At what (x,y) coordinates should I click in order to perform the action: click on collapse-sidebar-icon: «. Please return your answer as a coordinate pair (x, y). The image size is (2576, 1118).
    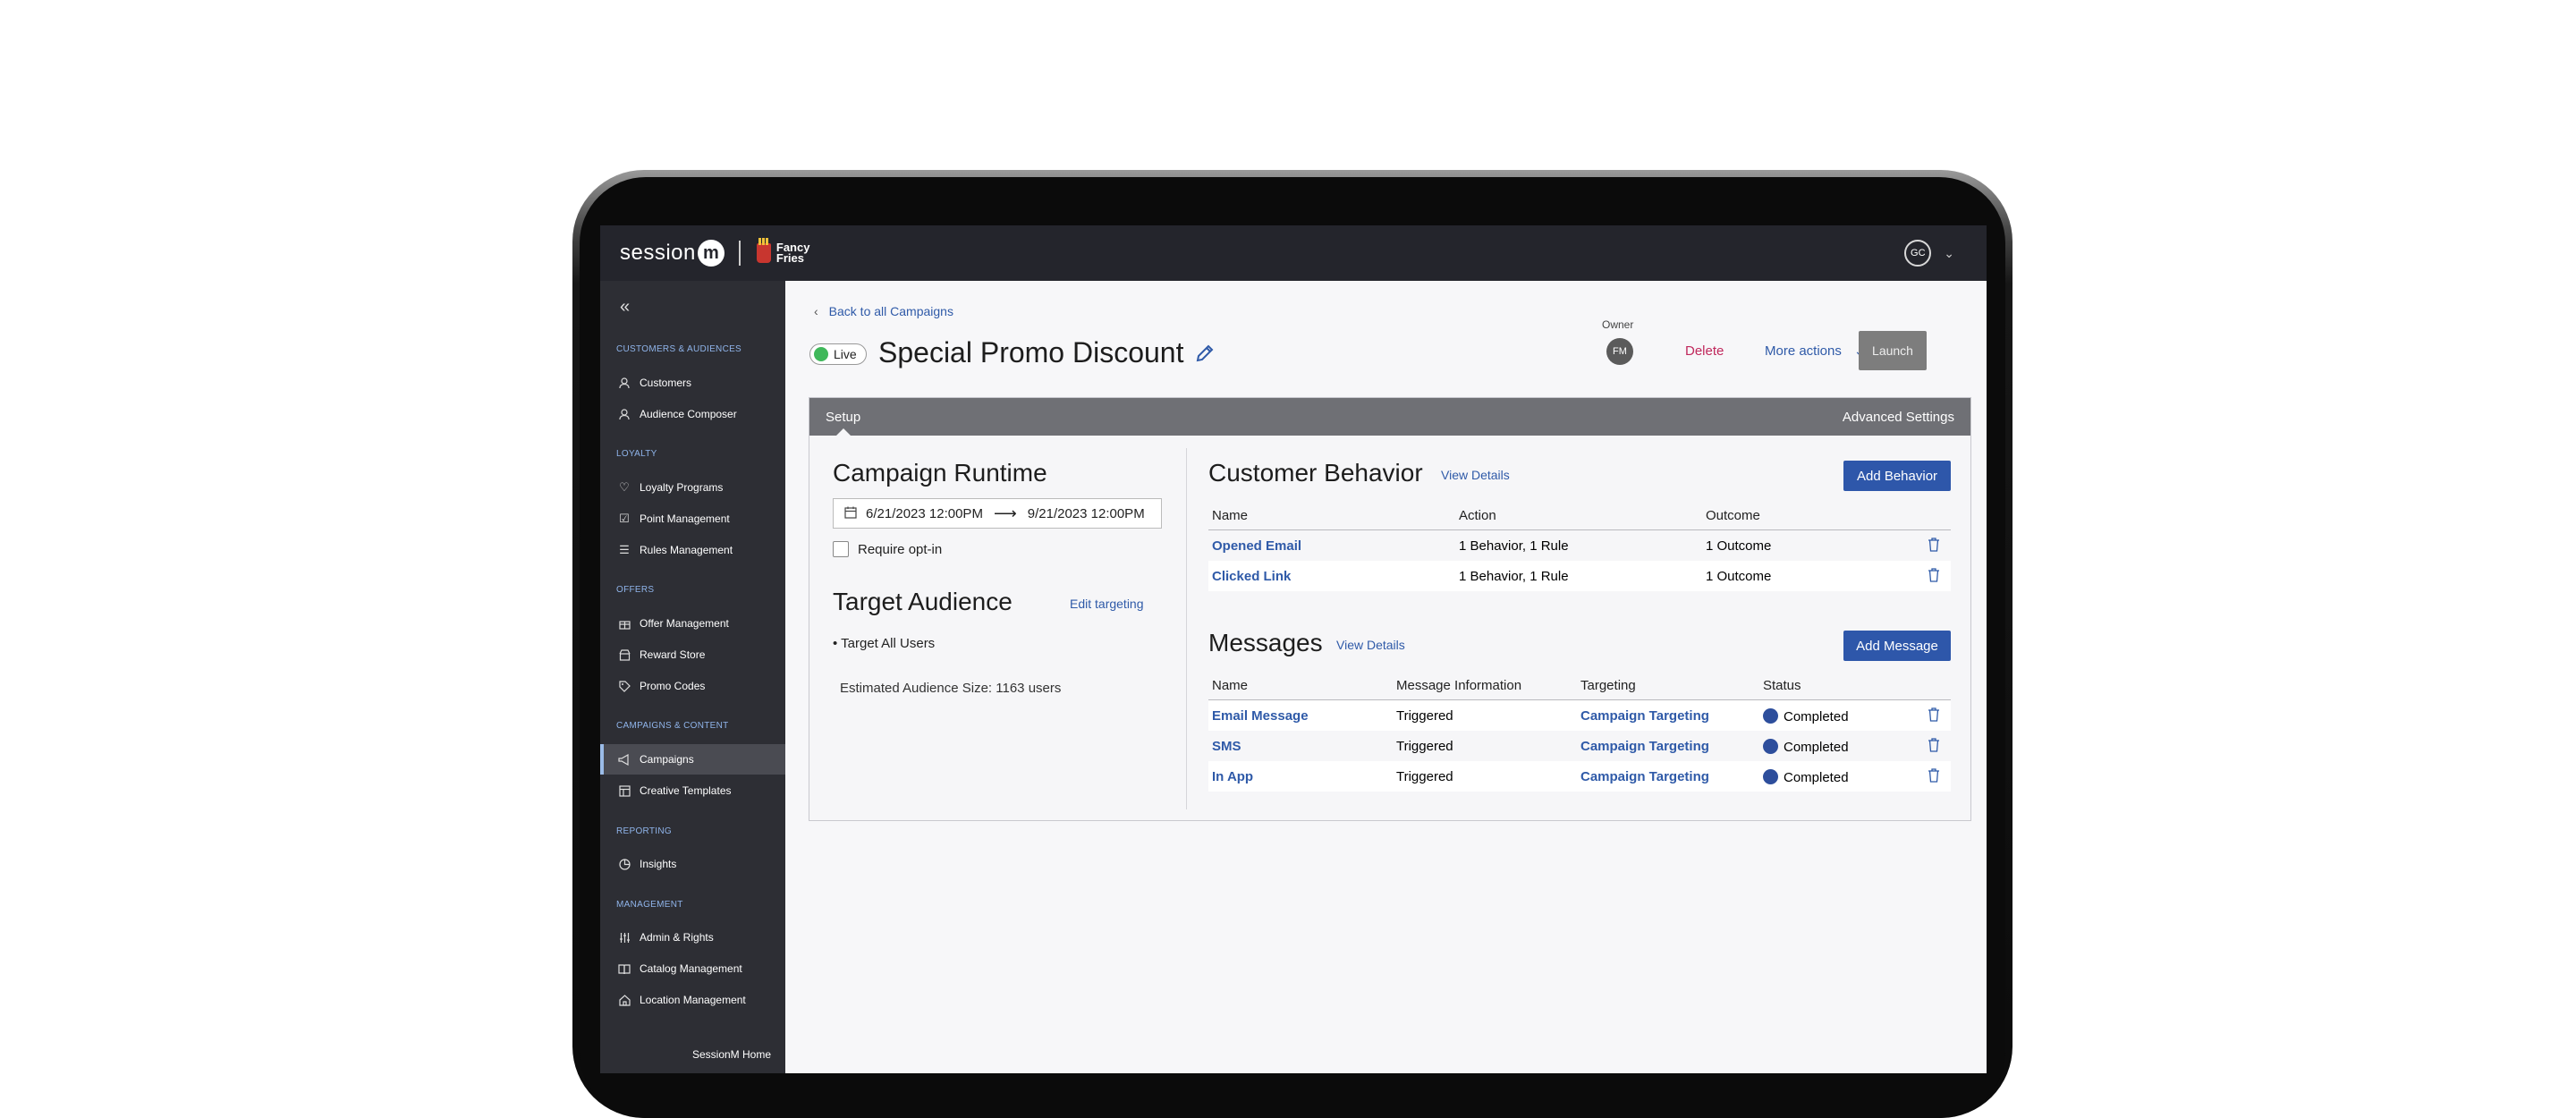
    Looking at the image, I should click on (625, 307).